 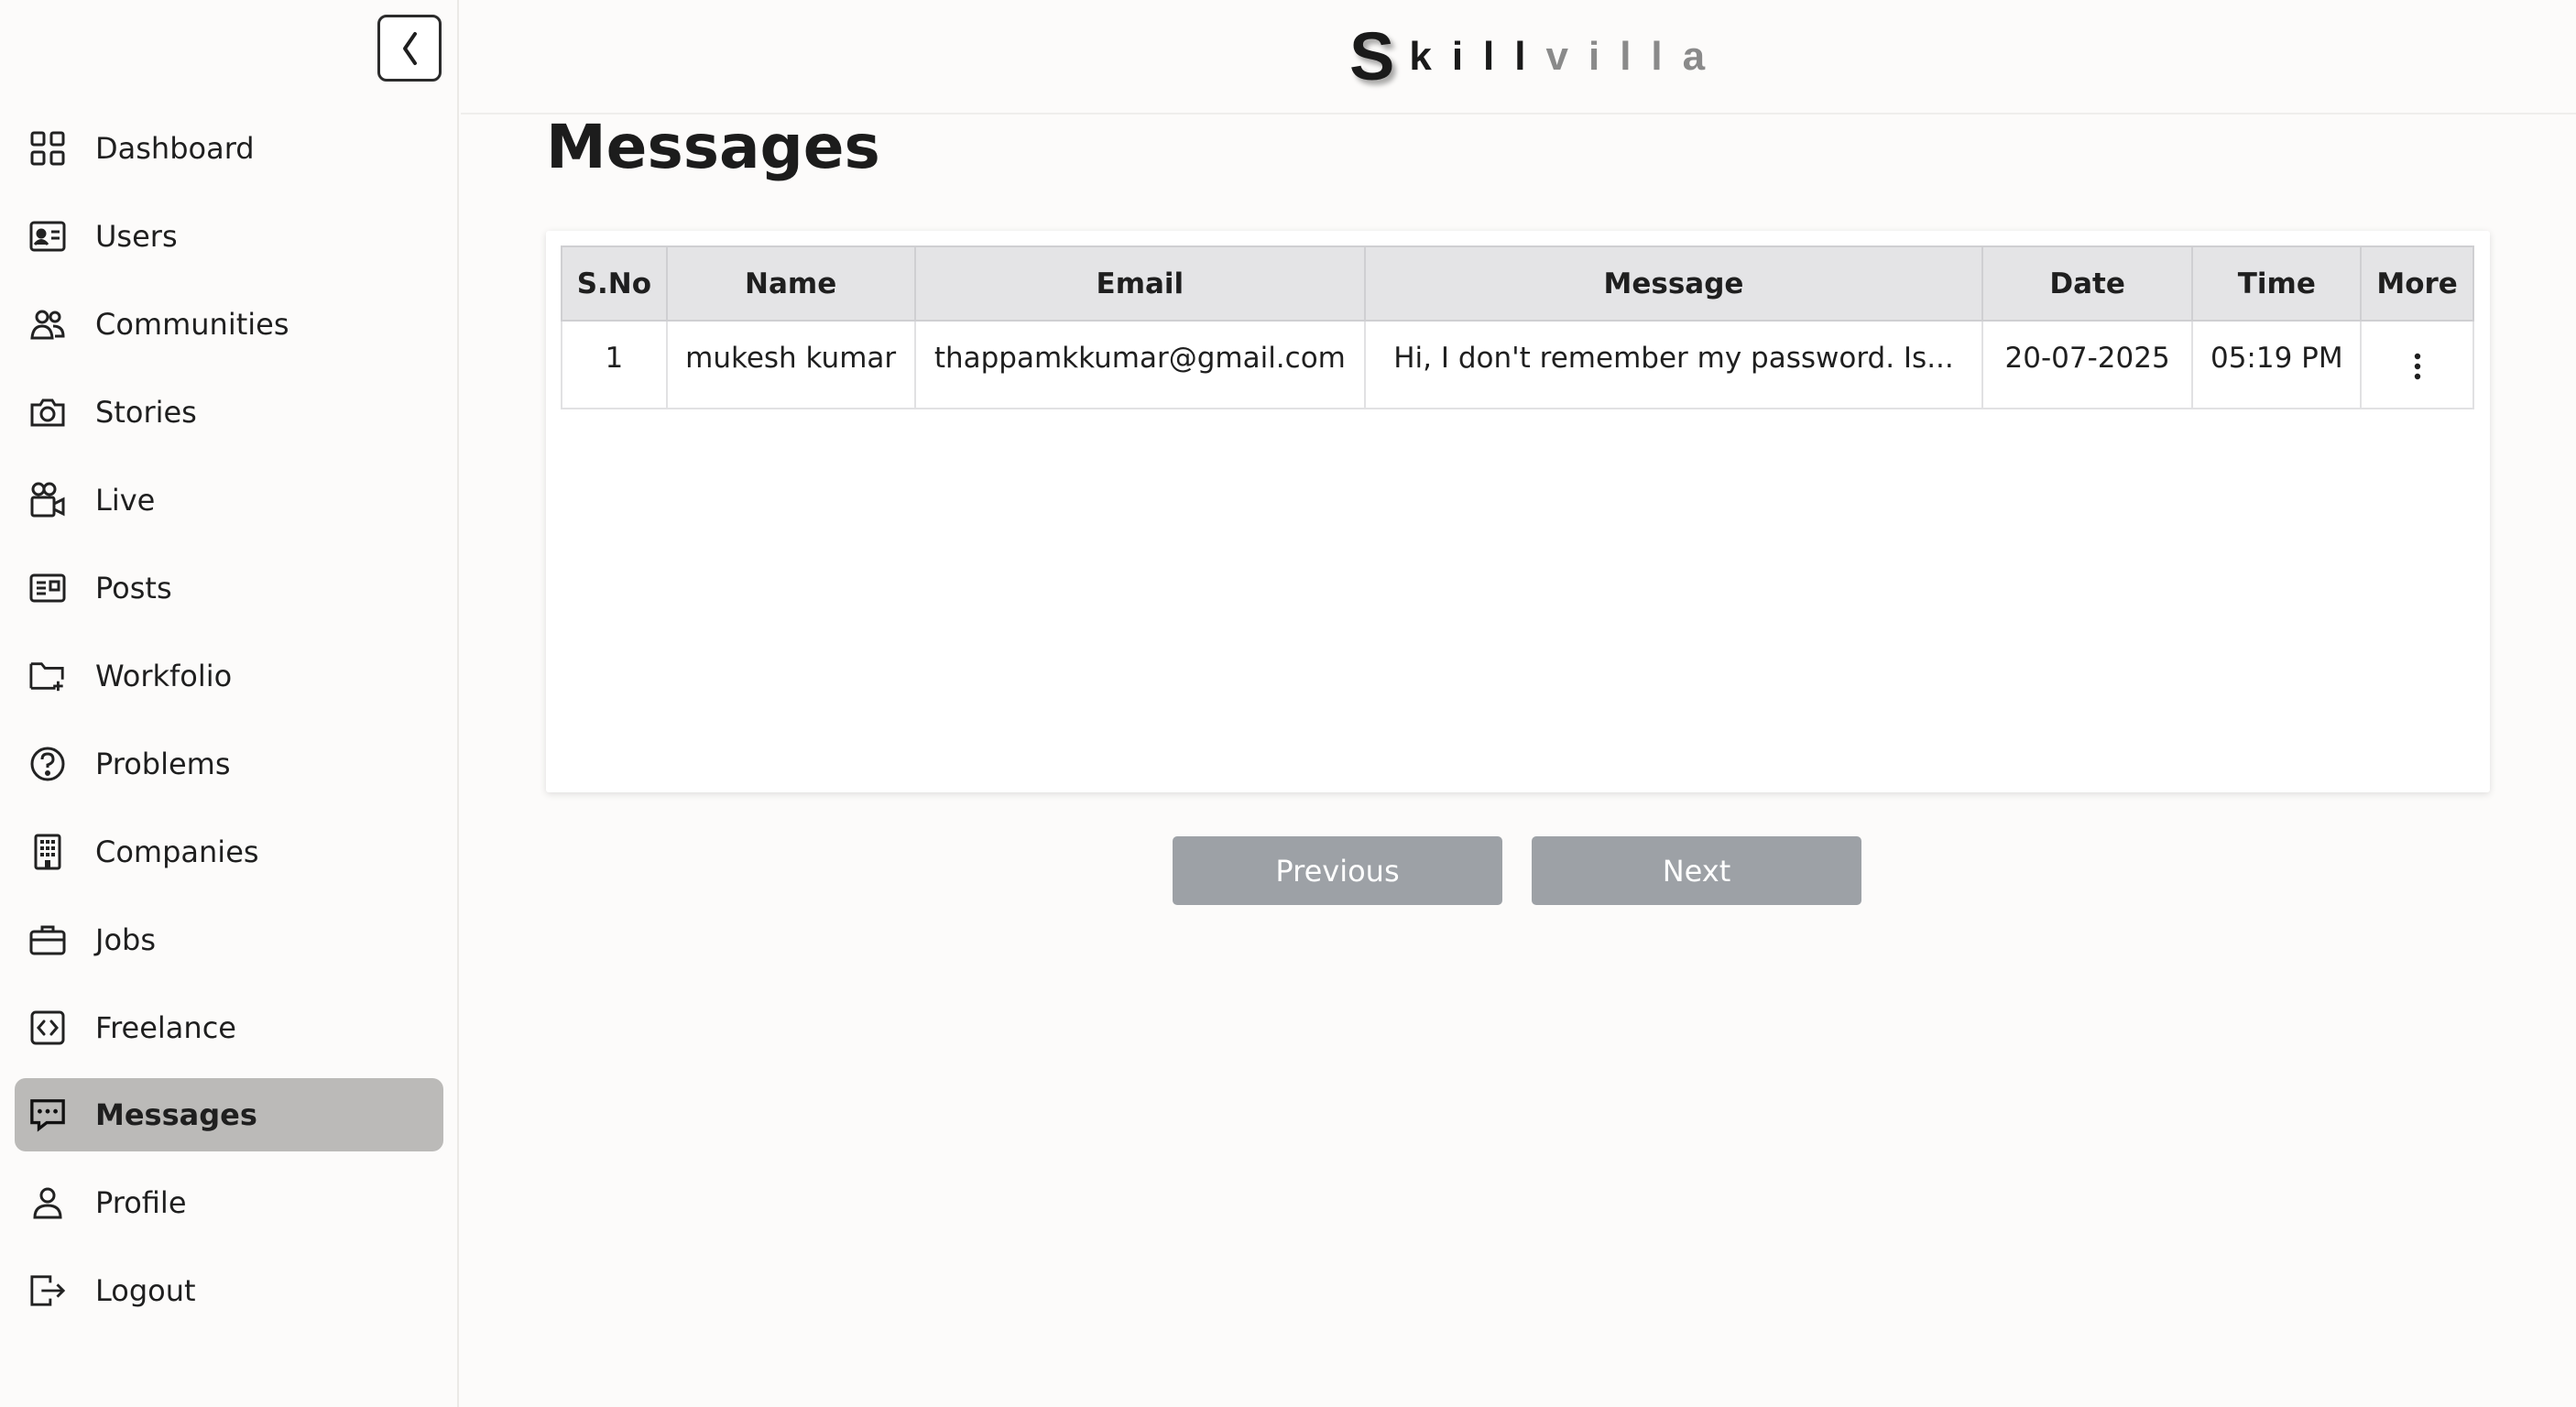 What do you see at coordinates (48, 1027) in the screenshot?
I see `code-box-icon` at bounding box center [48, 1027].